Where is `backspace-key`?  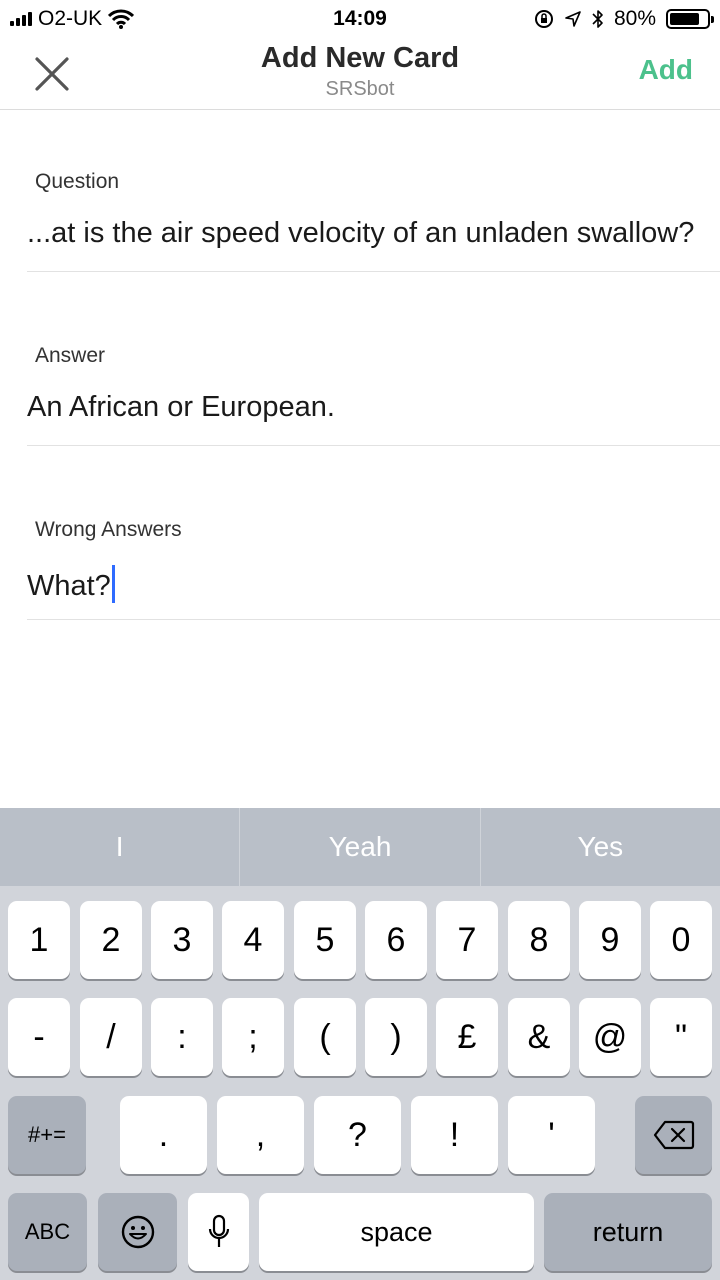
backspace-key is located at coordinates (673, 1135).